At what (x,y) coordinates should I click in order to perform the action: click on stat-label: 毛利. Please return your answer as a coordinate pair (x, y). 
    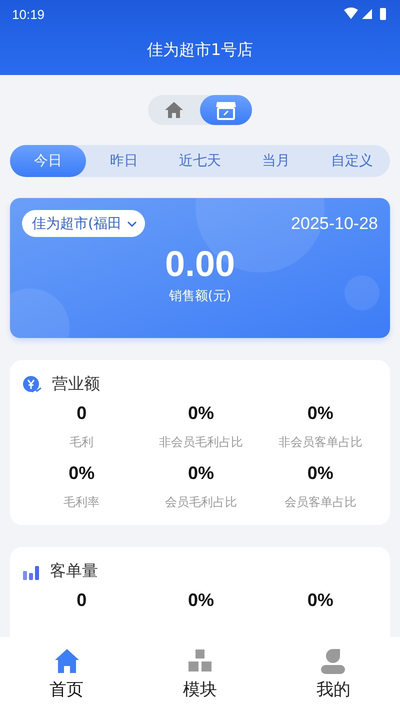
    Looking at the image, I should click on (82, 442).